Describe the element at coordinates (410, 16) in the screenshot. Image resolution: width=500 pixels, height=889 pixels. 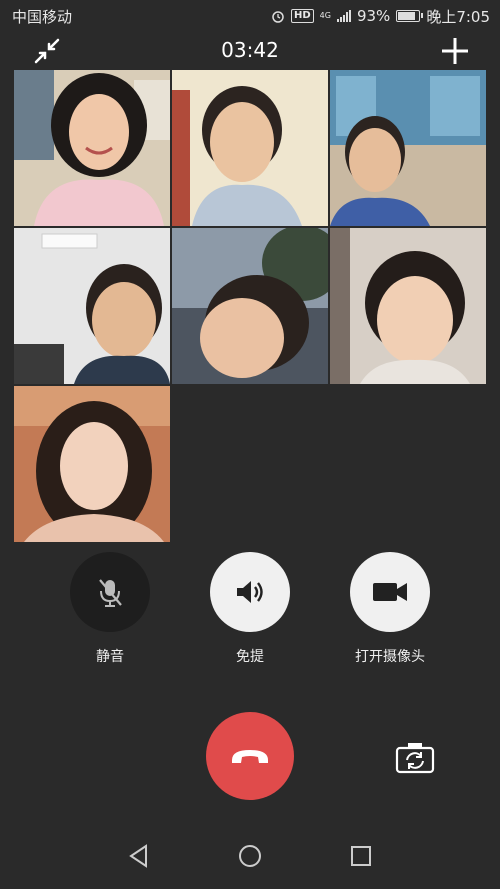
I see `battery-icon` at that location.